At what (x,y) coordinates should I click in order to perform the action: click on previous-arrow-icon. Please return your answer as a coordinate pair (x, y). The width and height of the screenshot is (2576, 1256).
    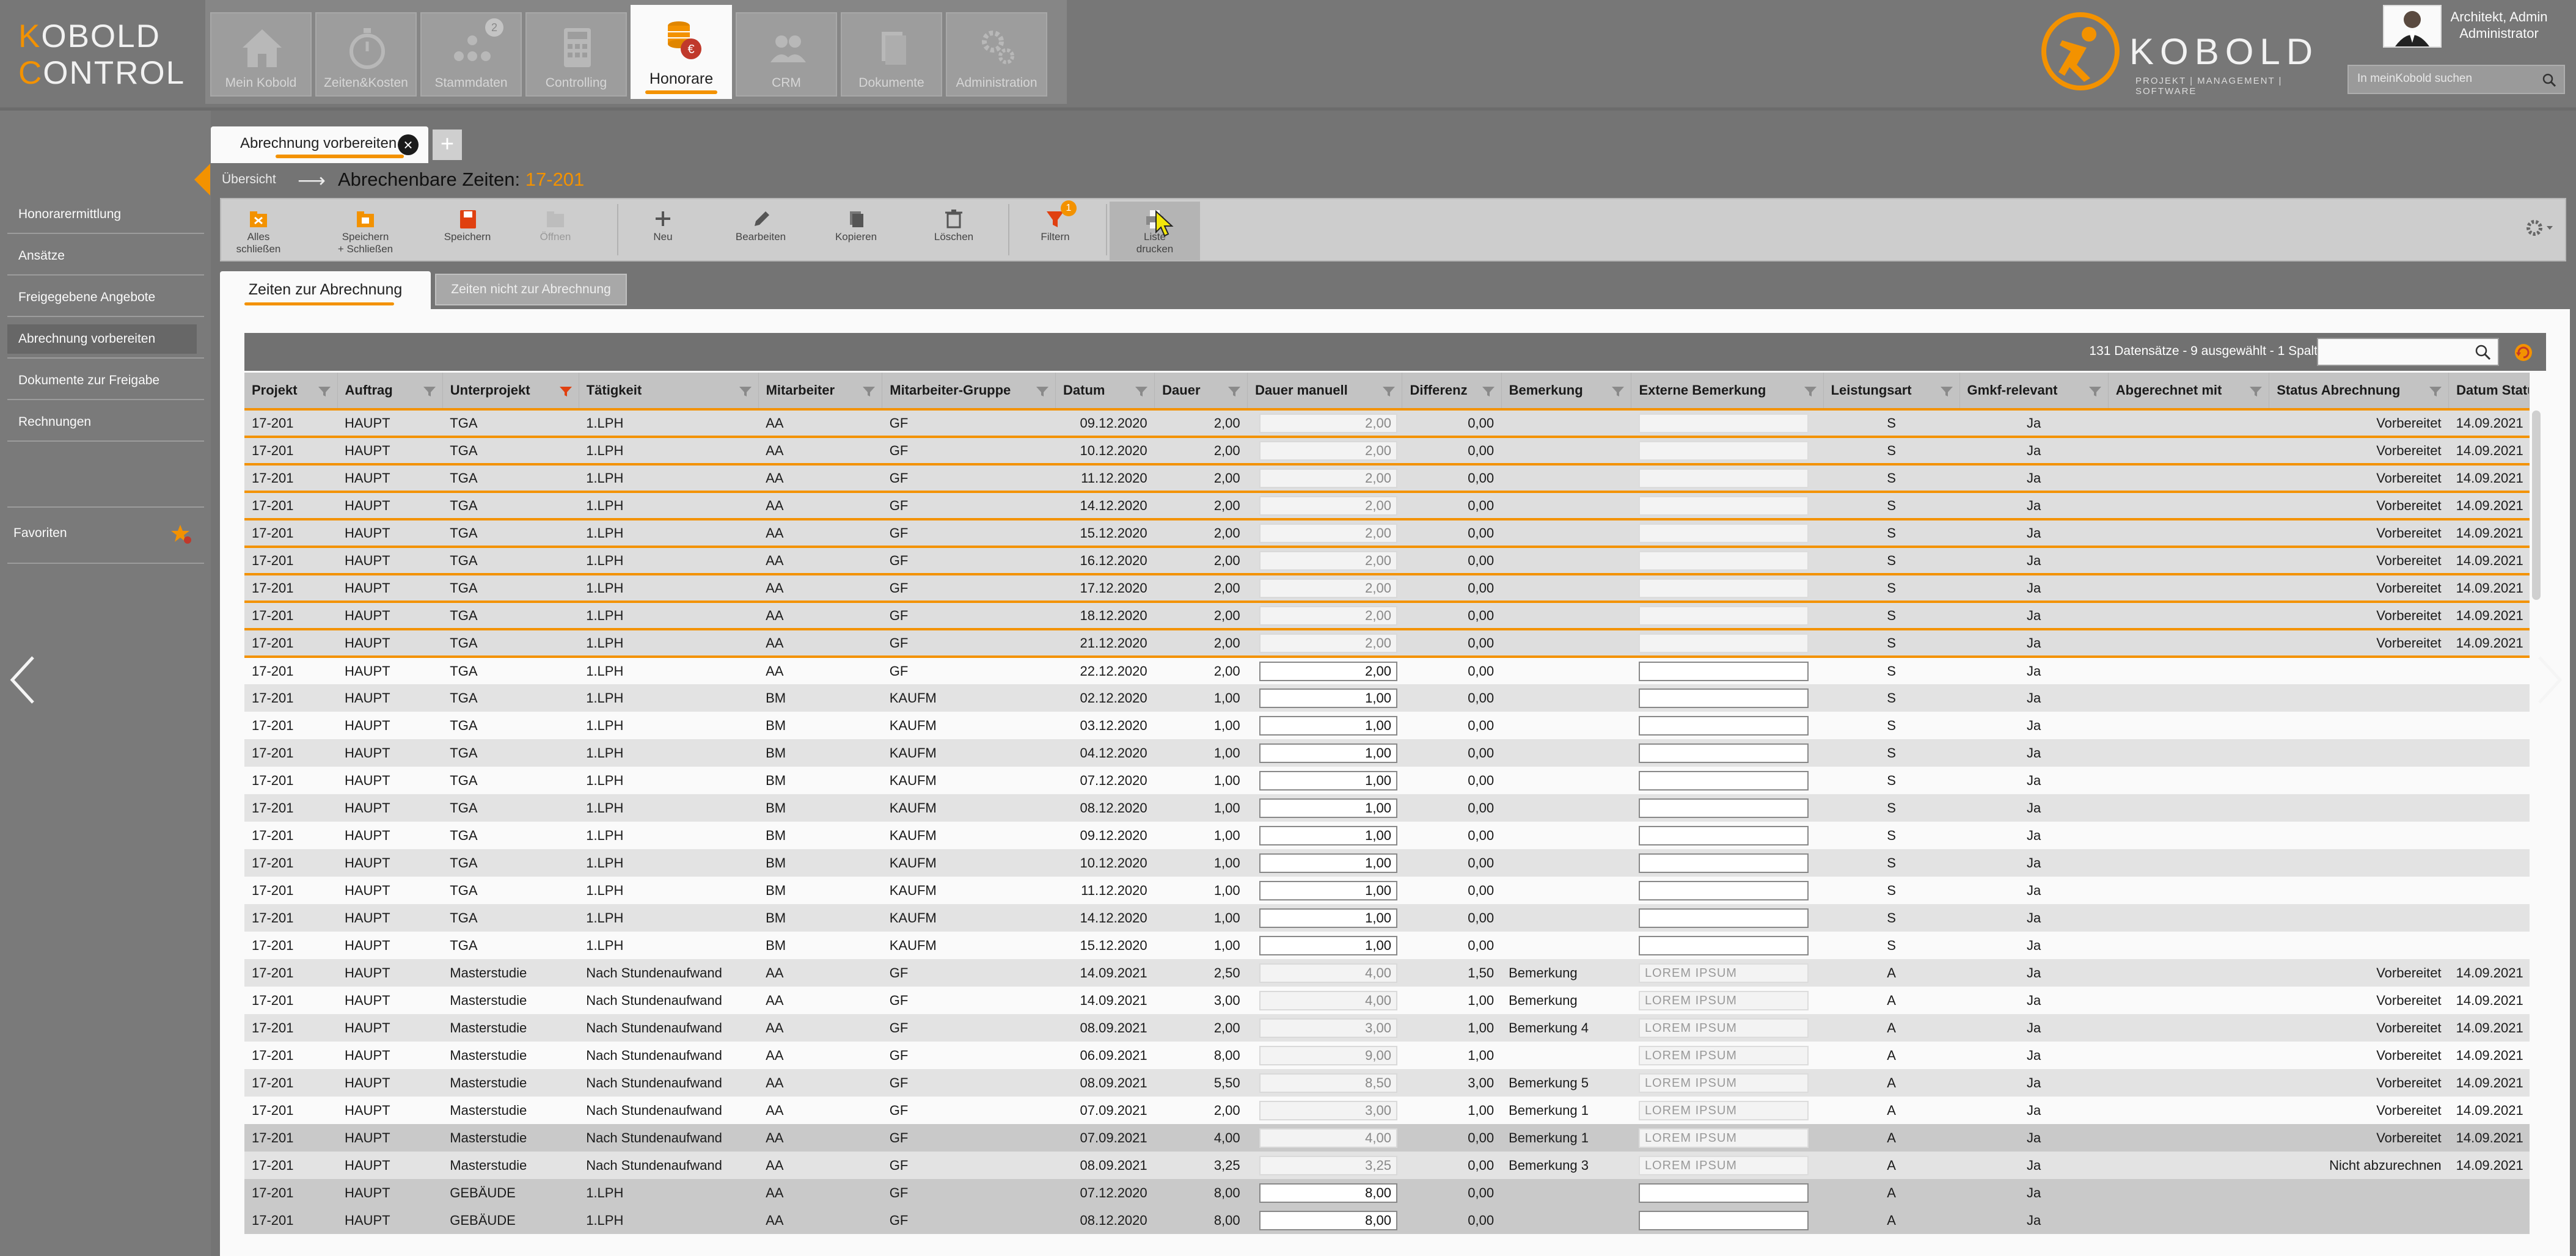
    Looking at the image, I should click on (22, 679).